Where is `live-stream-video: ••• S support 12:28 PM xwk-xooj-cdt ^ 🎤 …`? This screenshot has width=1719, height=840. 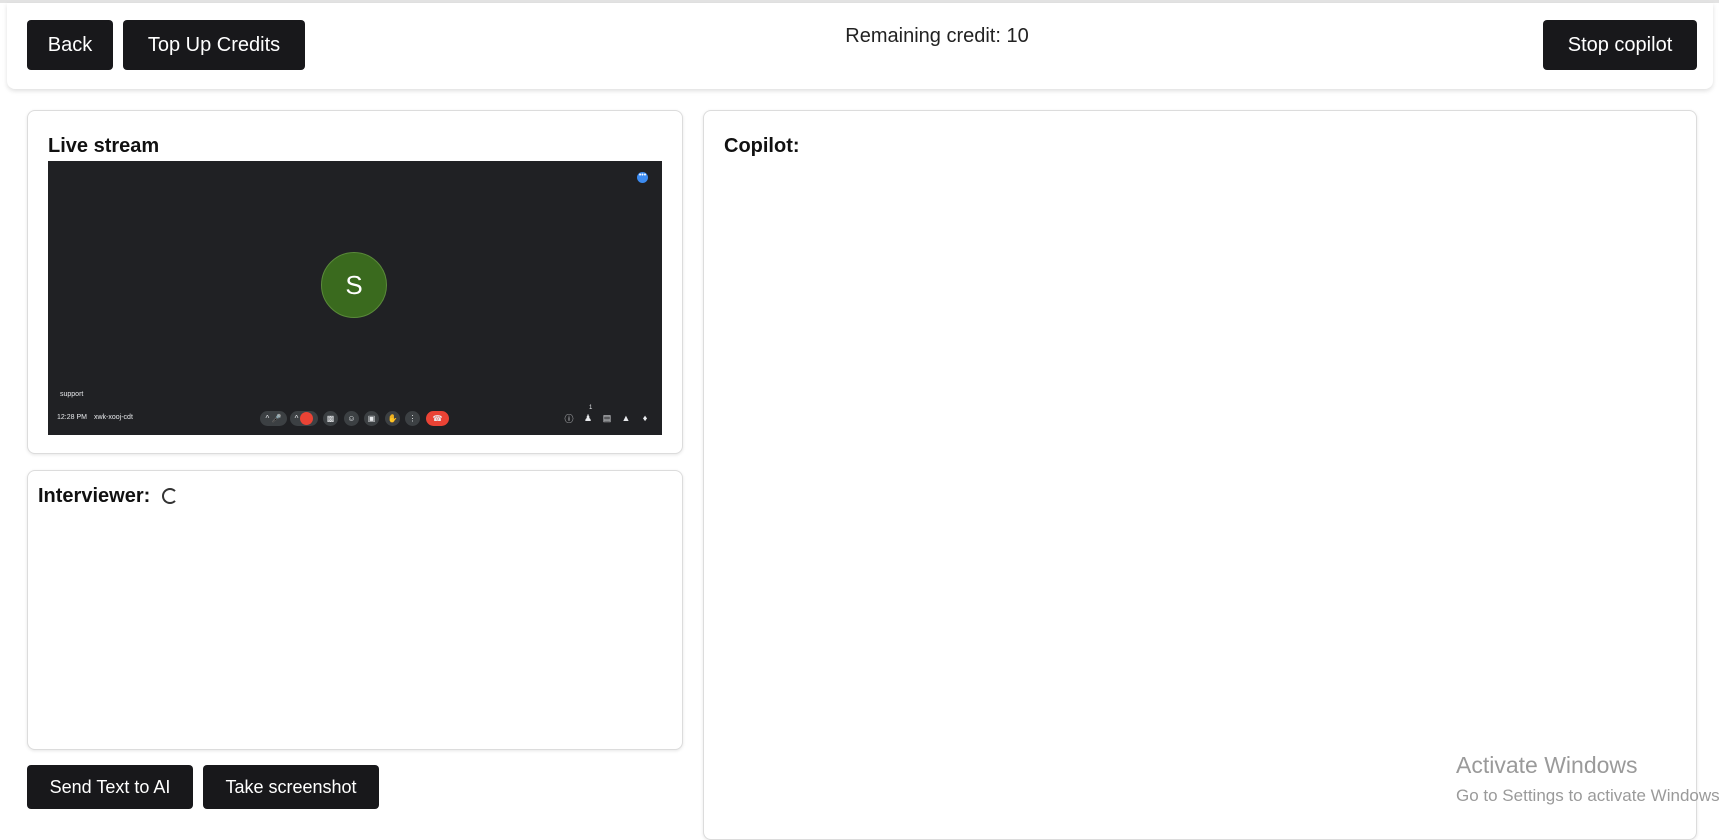
live-stream-video: ••• S support 12:28 PM xwk-xooj-cdt ^ 🎤 … is located at coordinates (355, 298).